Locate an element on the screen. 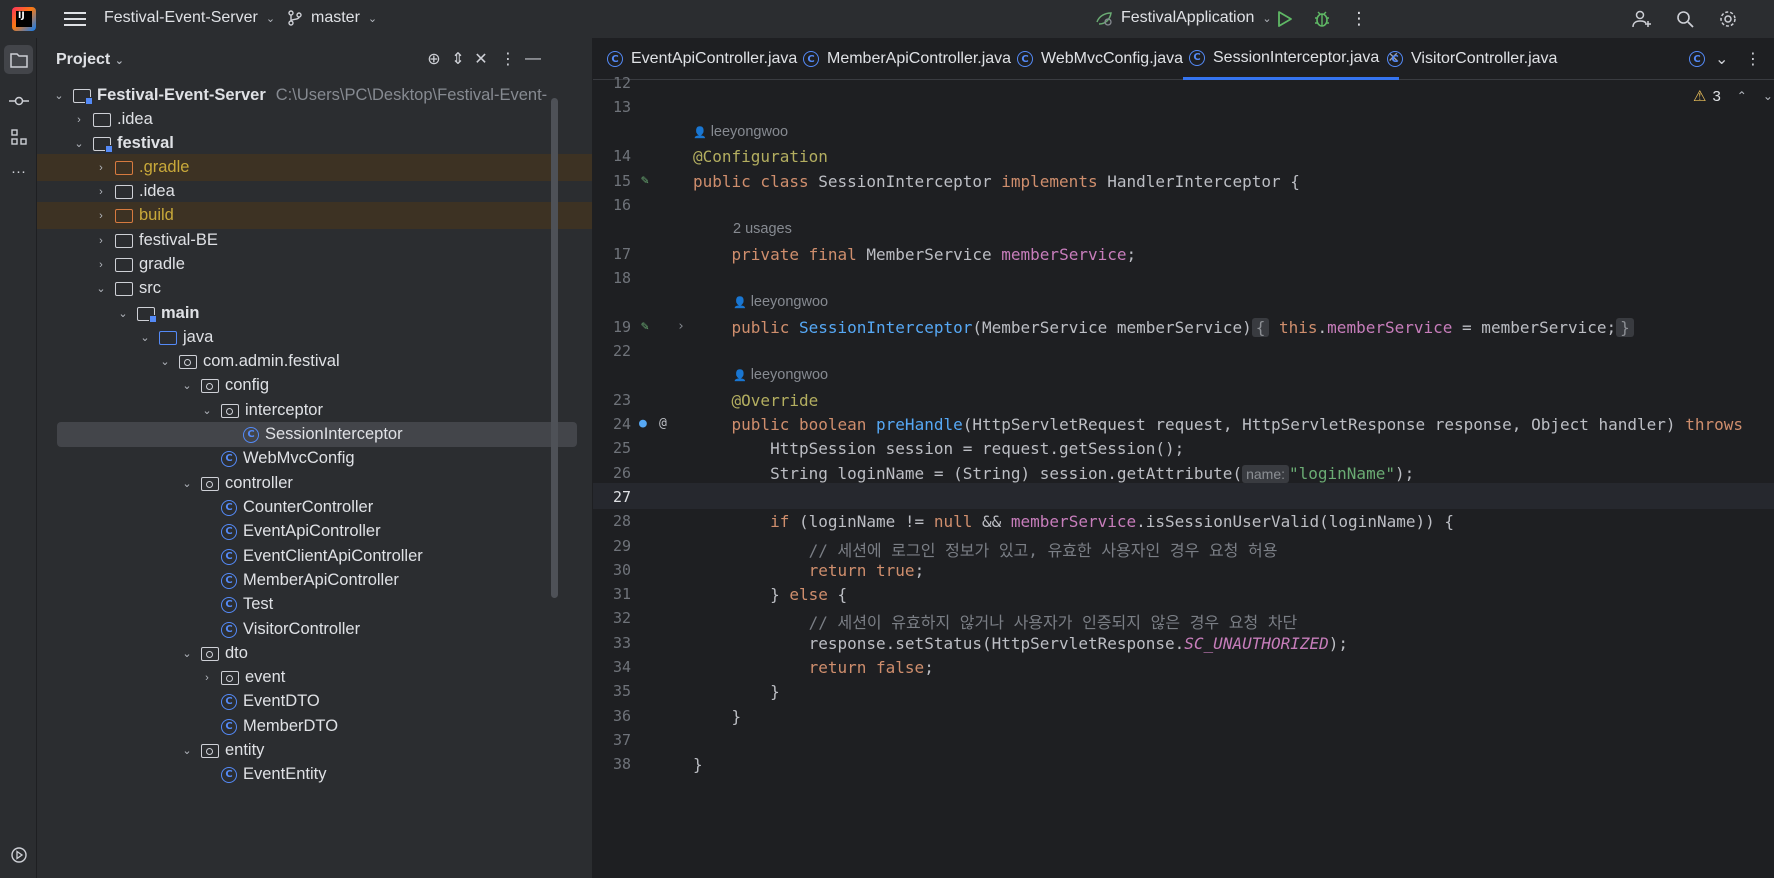 The height and width of the screenshot is (878, 1774). tree-item-festival-be: › festival-BE is located at coordinates (314, 240).